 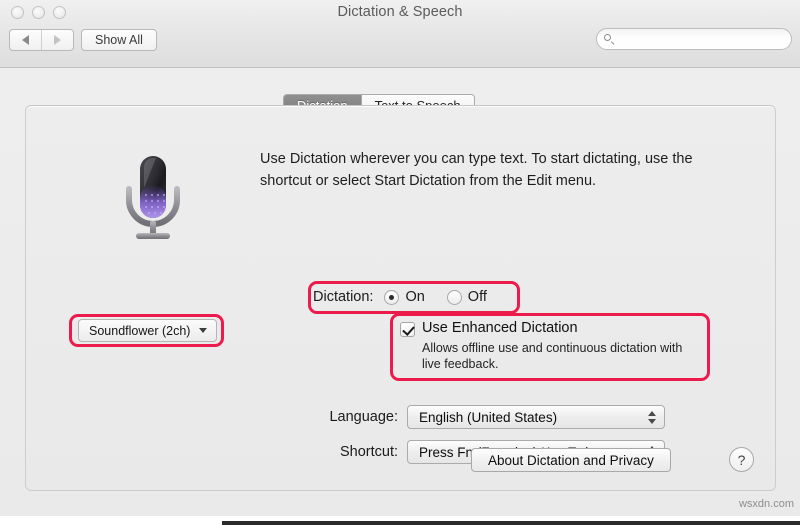 I want to click on shortcut-label: Shortcut:, so click(x=368, y=452).